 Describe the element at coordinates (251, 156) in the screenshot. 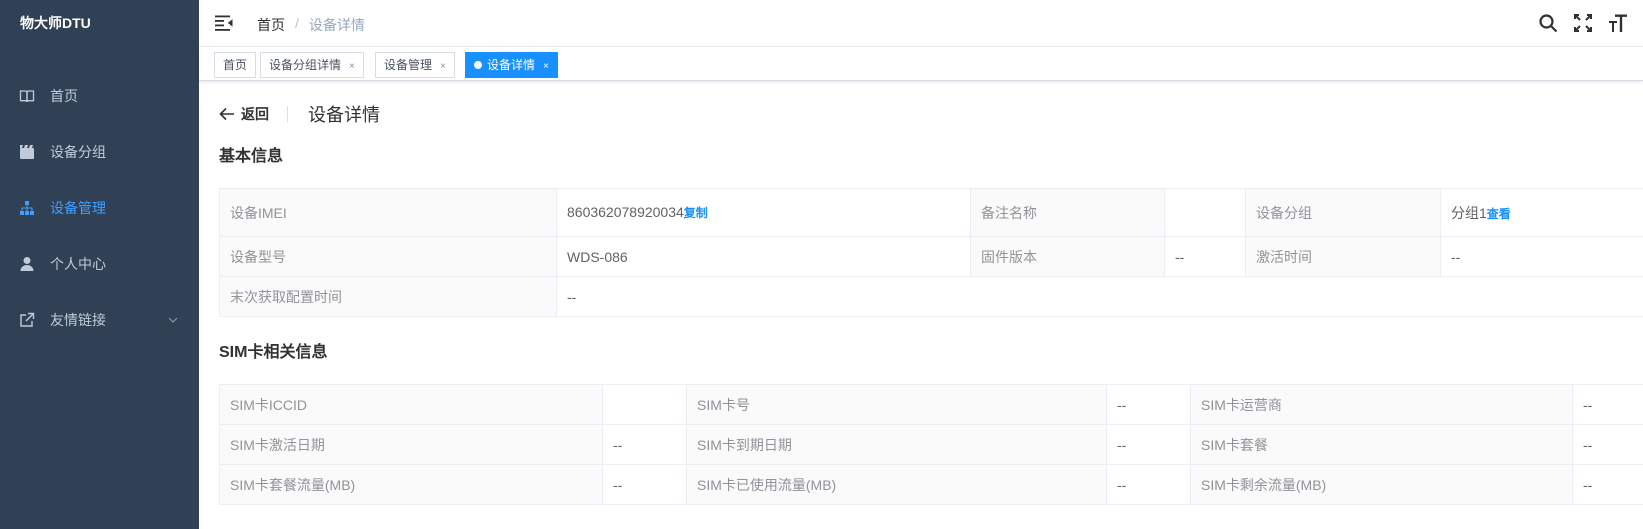

I see `basic-info-title: 基本信息` at that location.